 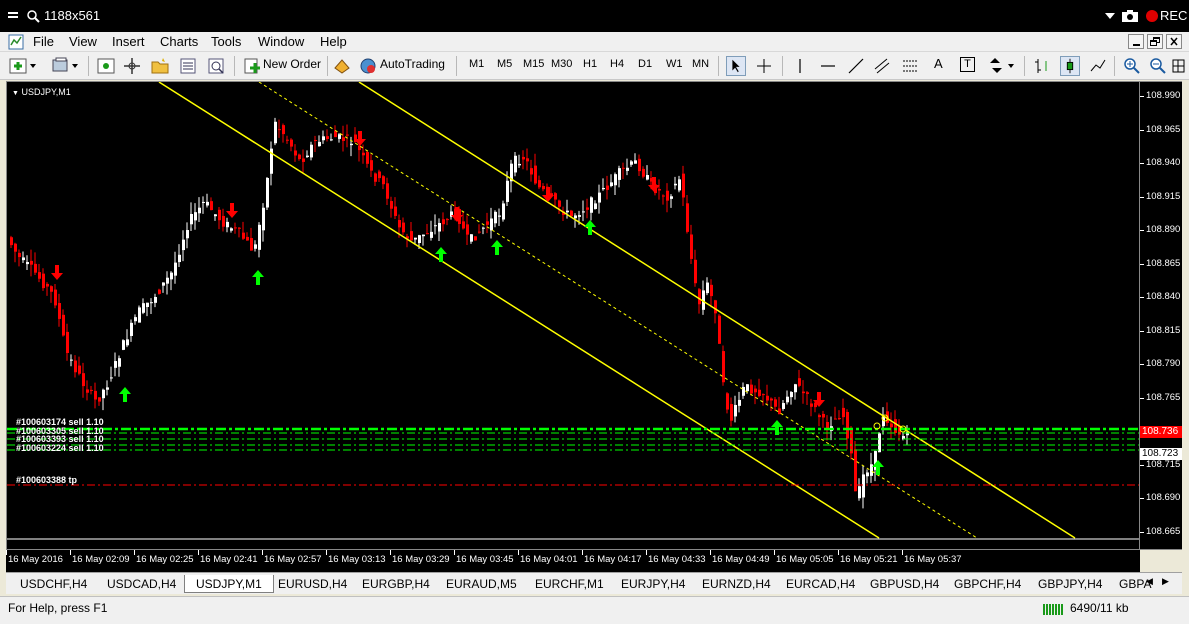 I want to click on line-chart-icon, so click(x=1098, y=66).